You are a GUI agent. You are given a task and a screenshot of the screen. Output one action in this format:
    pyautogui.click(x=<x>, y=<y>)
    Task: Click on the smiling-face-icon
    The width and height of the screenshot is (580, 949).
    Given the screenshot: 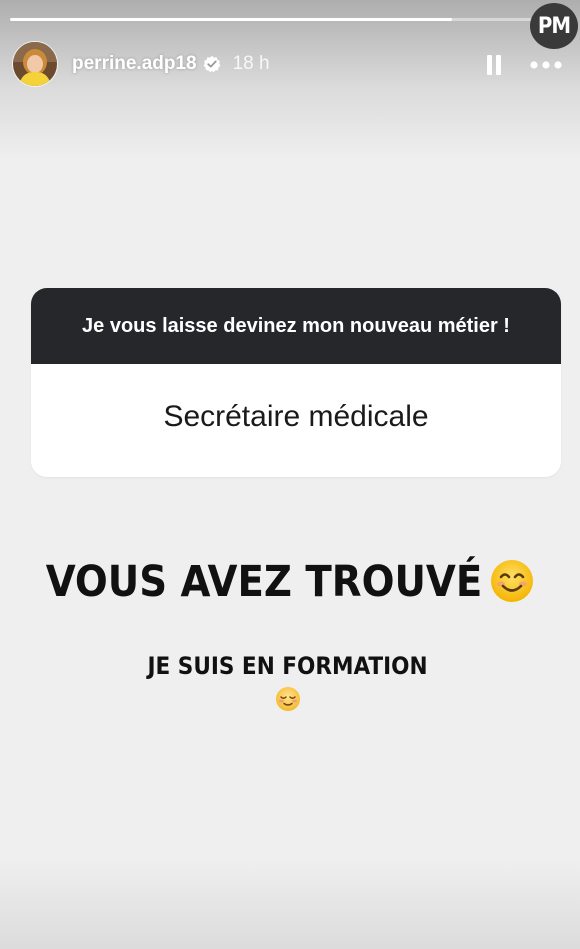 What is the action you would take?
    pyautogui.click(x=512, y=580)
    